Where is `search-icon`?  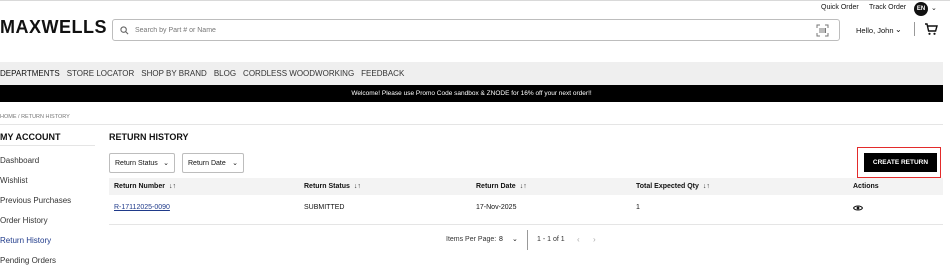
search-icon is located at coordinates (124, 29).